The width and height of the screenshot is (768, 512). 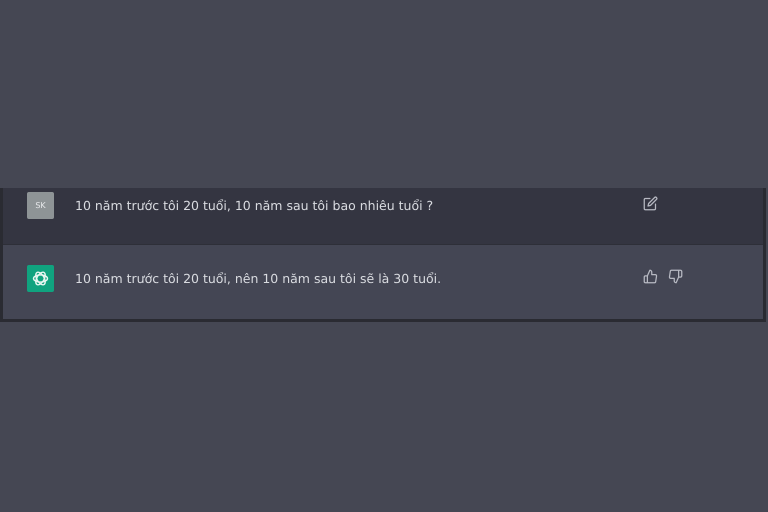 I want to click on message-text: 10 năm trước tôi 20 tuổi, nên 10 năm sau tôi sẽ là 30 tuổi., so click(x=258, y=279).